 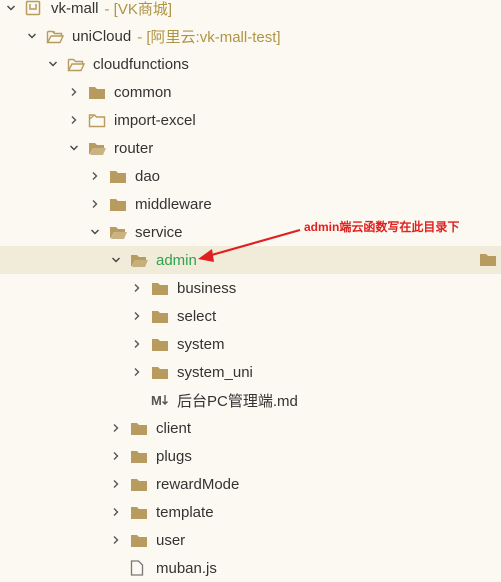 What do you see at coordinates (155, 120) in the screenshot?
I see `tree-item-label: import-excel` at bounding box center [155, 120].